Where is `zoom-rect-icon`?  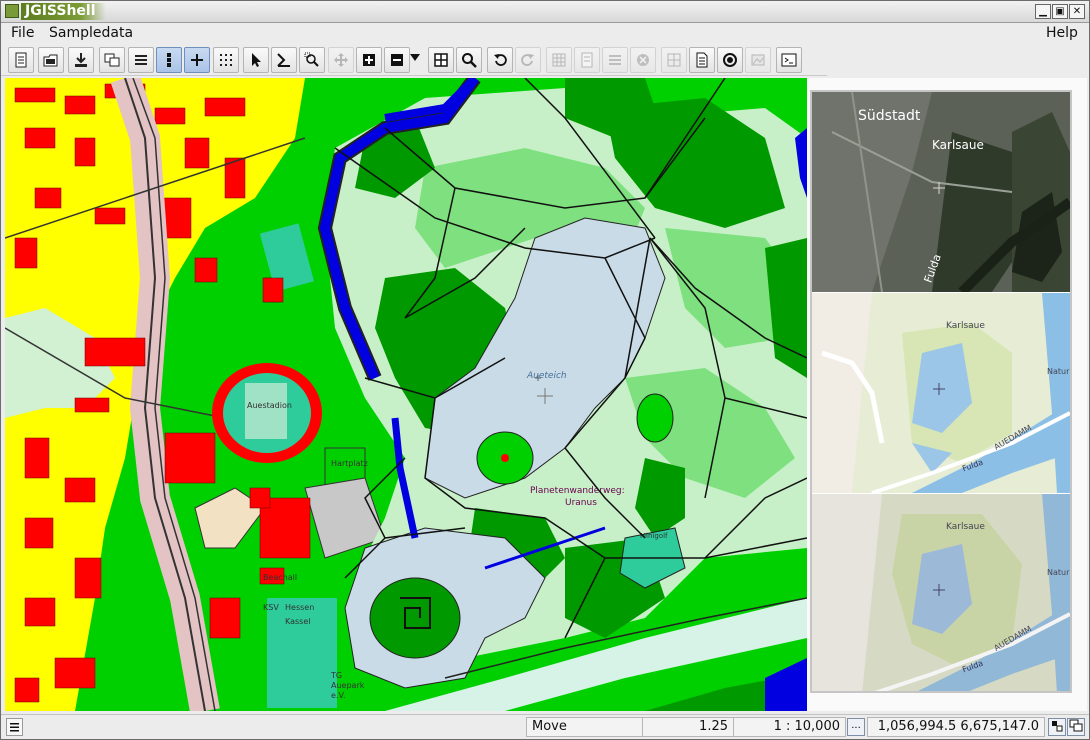 zoom-rect-icon is located at coordinates (311, 59).